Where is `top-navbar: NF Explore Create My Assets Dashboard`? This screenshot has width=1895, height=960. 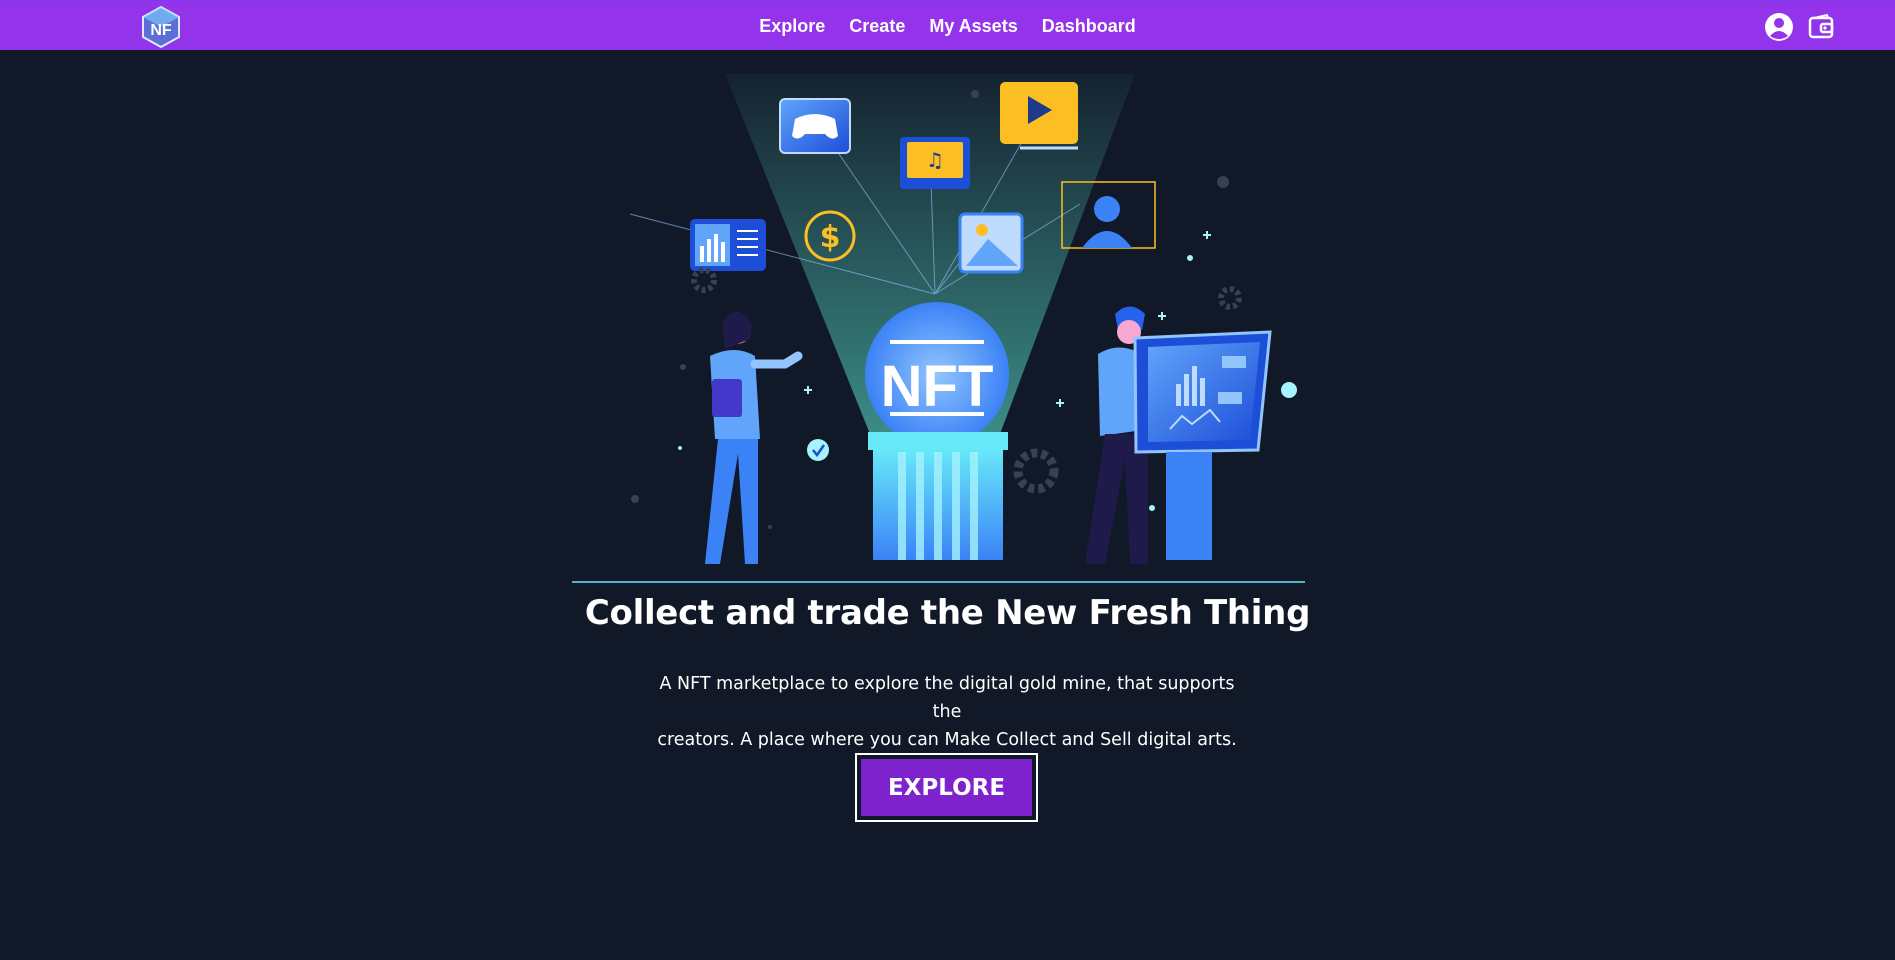
top-navbar: NF Explore Create My Assets Dashboard is located at coordinates (947, 25).